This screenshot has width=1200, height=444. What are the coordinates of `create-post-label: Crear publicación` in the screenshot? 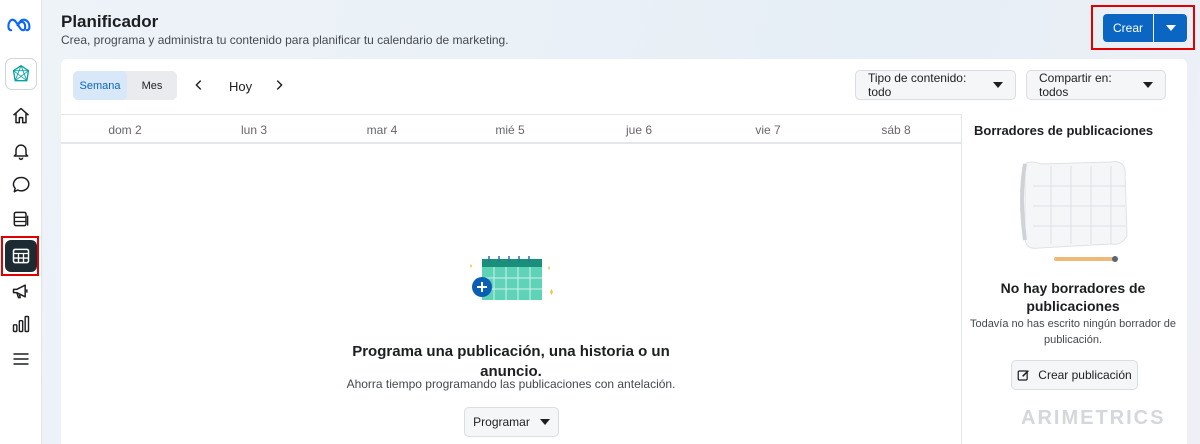 It's located at (1085, 375).